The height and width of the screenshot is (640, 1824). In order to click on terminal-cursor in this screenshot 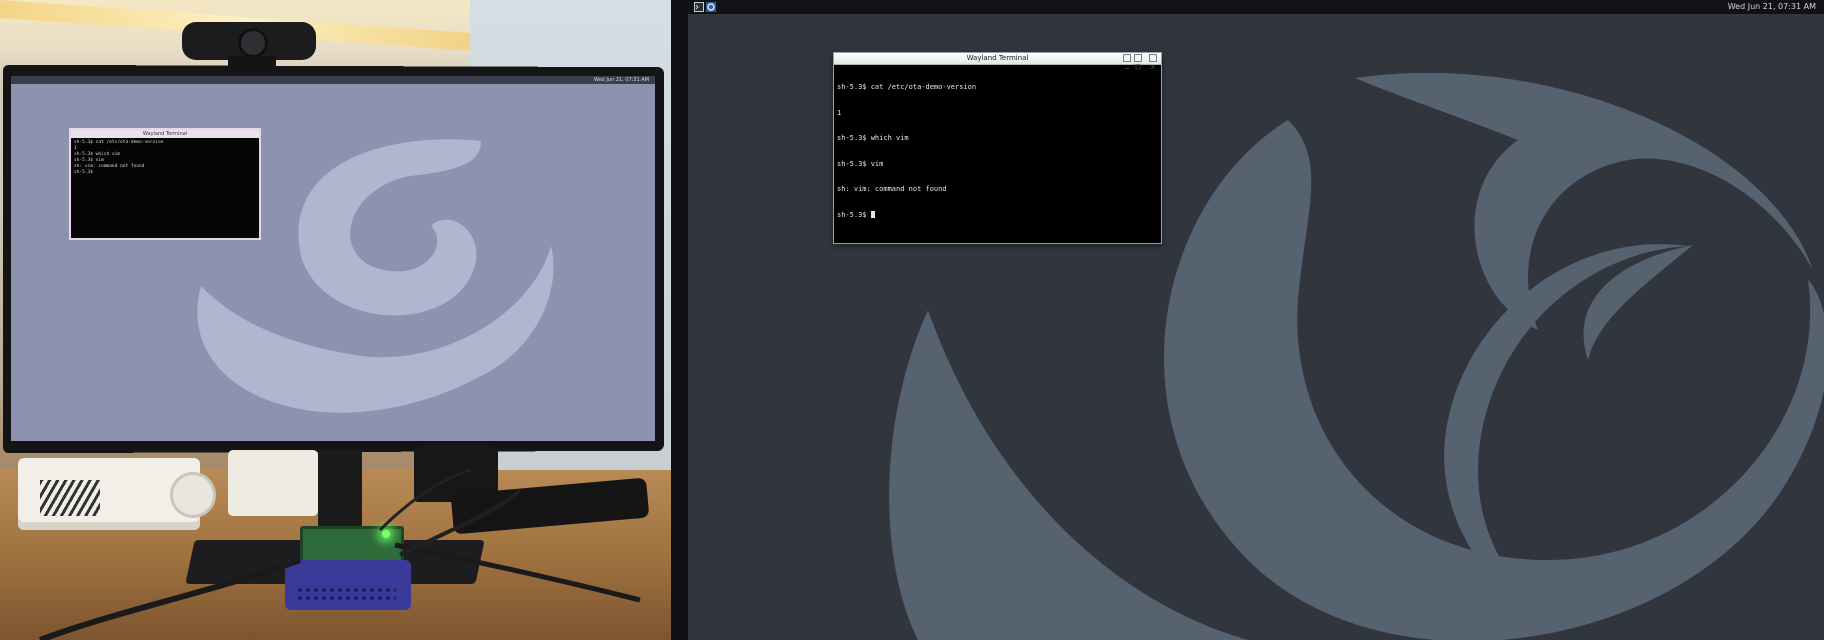, I will do `click(872, 214)`.